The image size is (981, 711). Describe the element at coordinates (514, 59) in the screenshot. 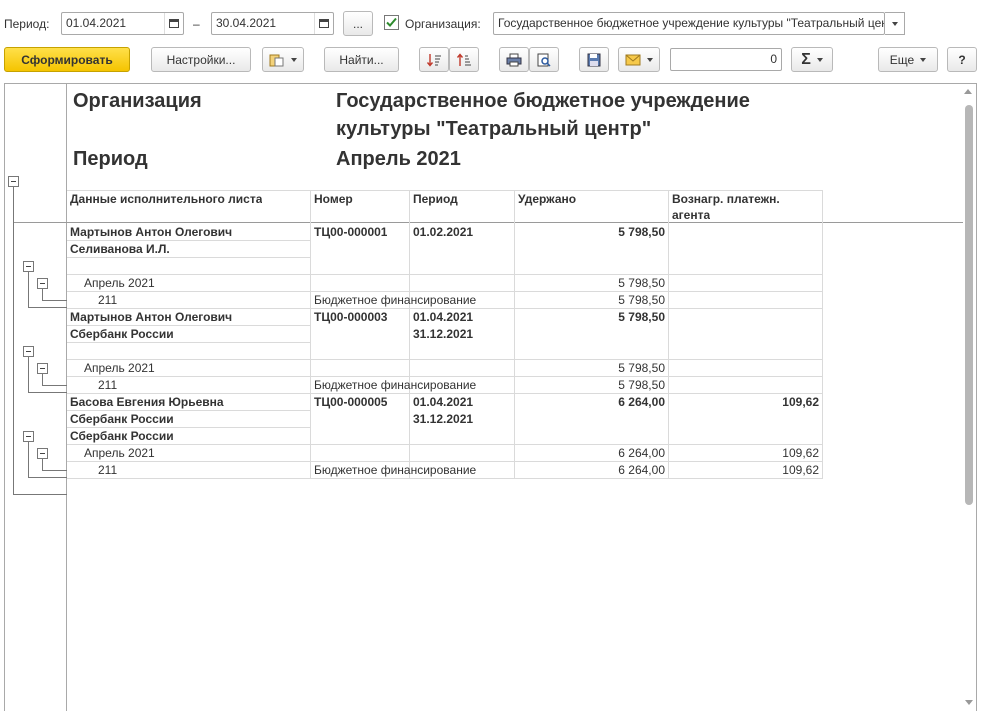

I see `print-button` at that location.